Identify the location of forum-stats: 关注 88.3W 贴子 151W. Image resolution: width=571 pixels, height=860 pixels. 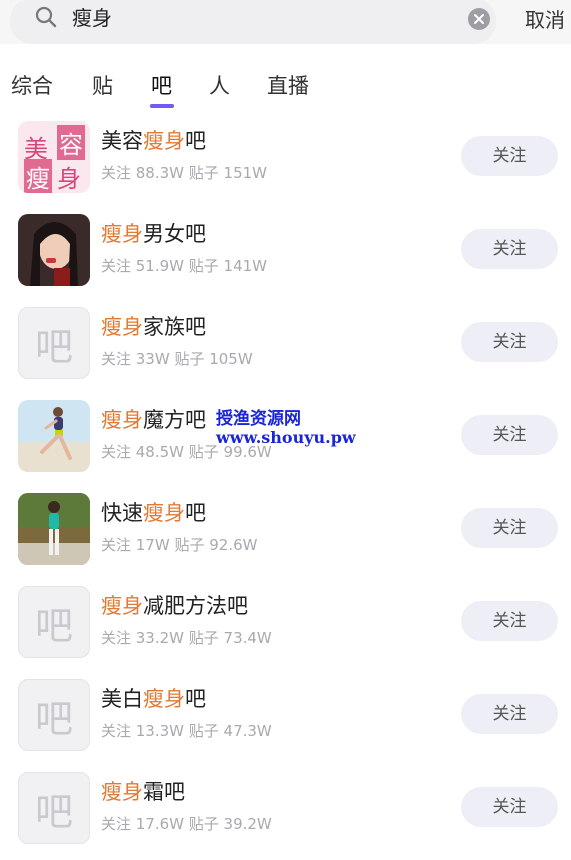
(184, 173).